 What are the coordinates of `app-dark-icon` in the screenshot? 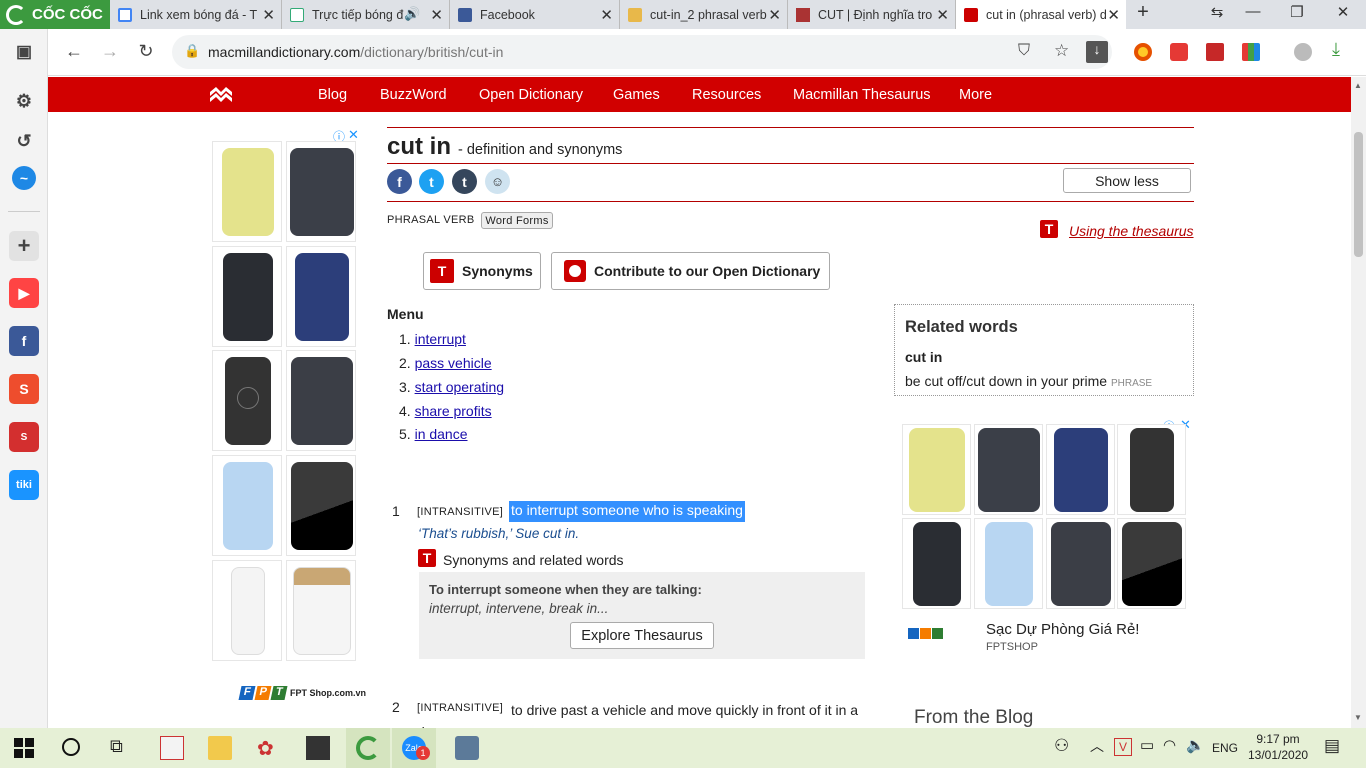 It's located at (318, 748).